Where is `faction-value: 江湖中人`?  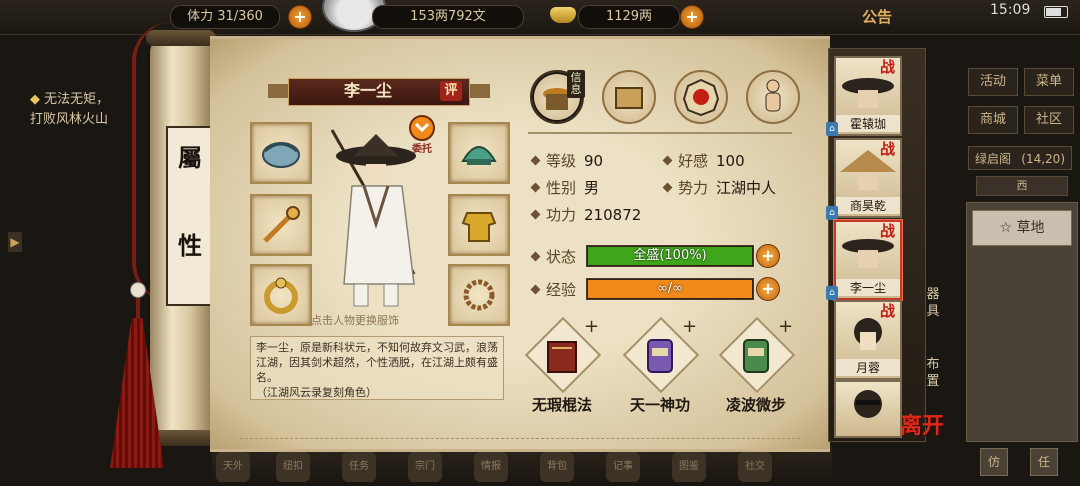 faction-value: 江湖中人 is located at coordinates (746, 188).